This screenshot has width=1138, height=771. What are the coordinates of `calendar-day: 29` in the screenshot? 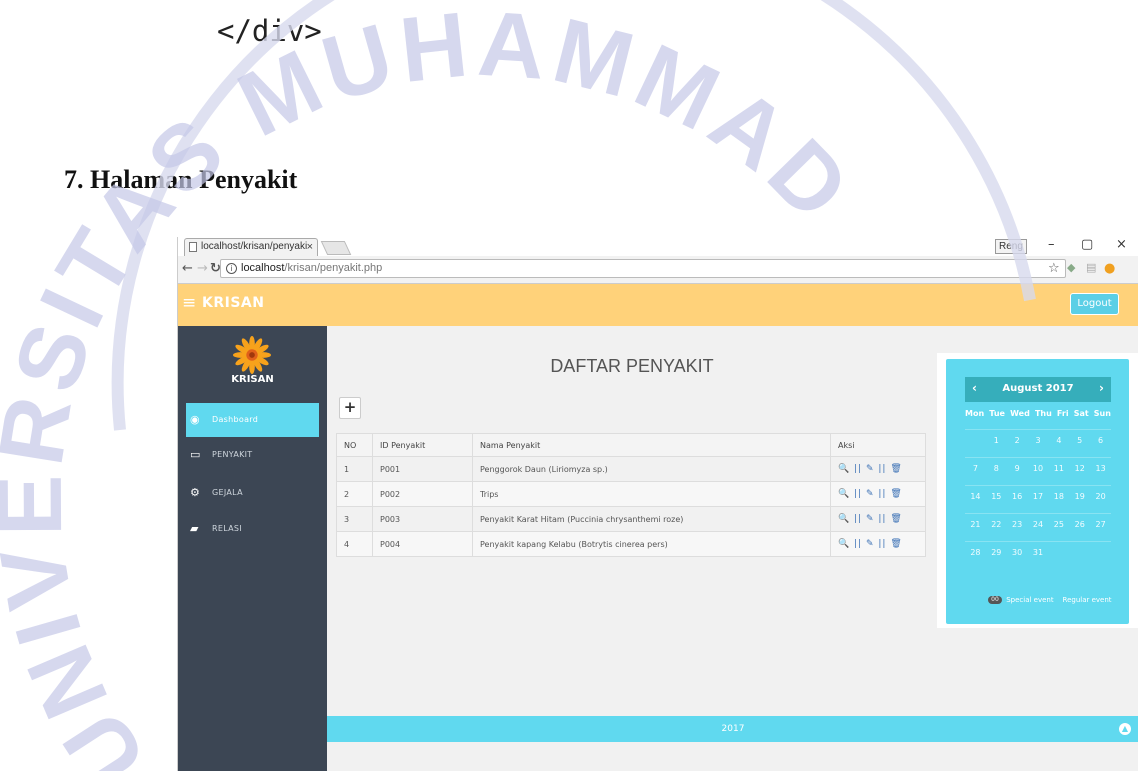 It's located at (996, 552).